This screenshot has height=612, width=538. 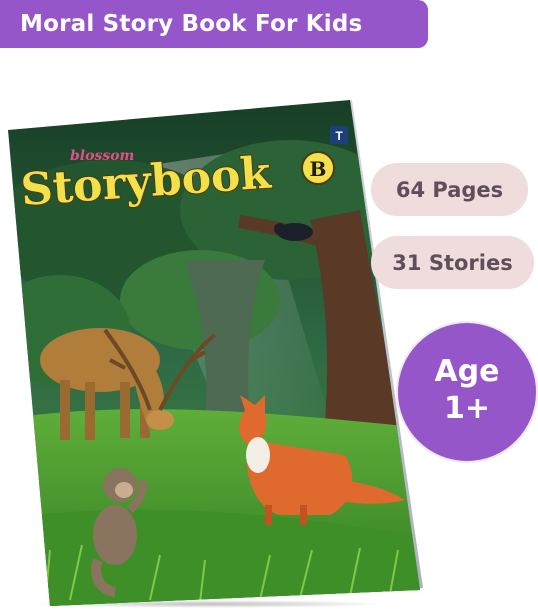 What do you see at coordinates (339, 136) in the screenshot?
I see `publisher-mark: T` at bounding box center [339, 136].